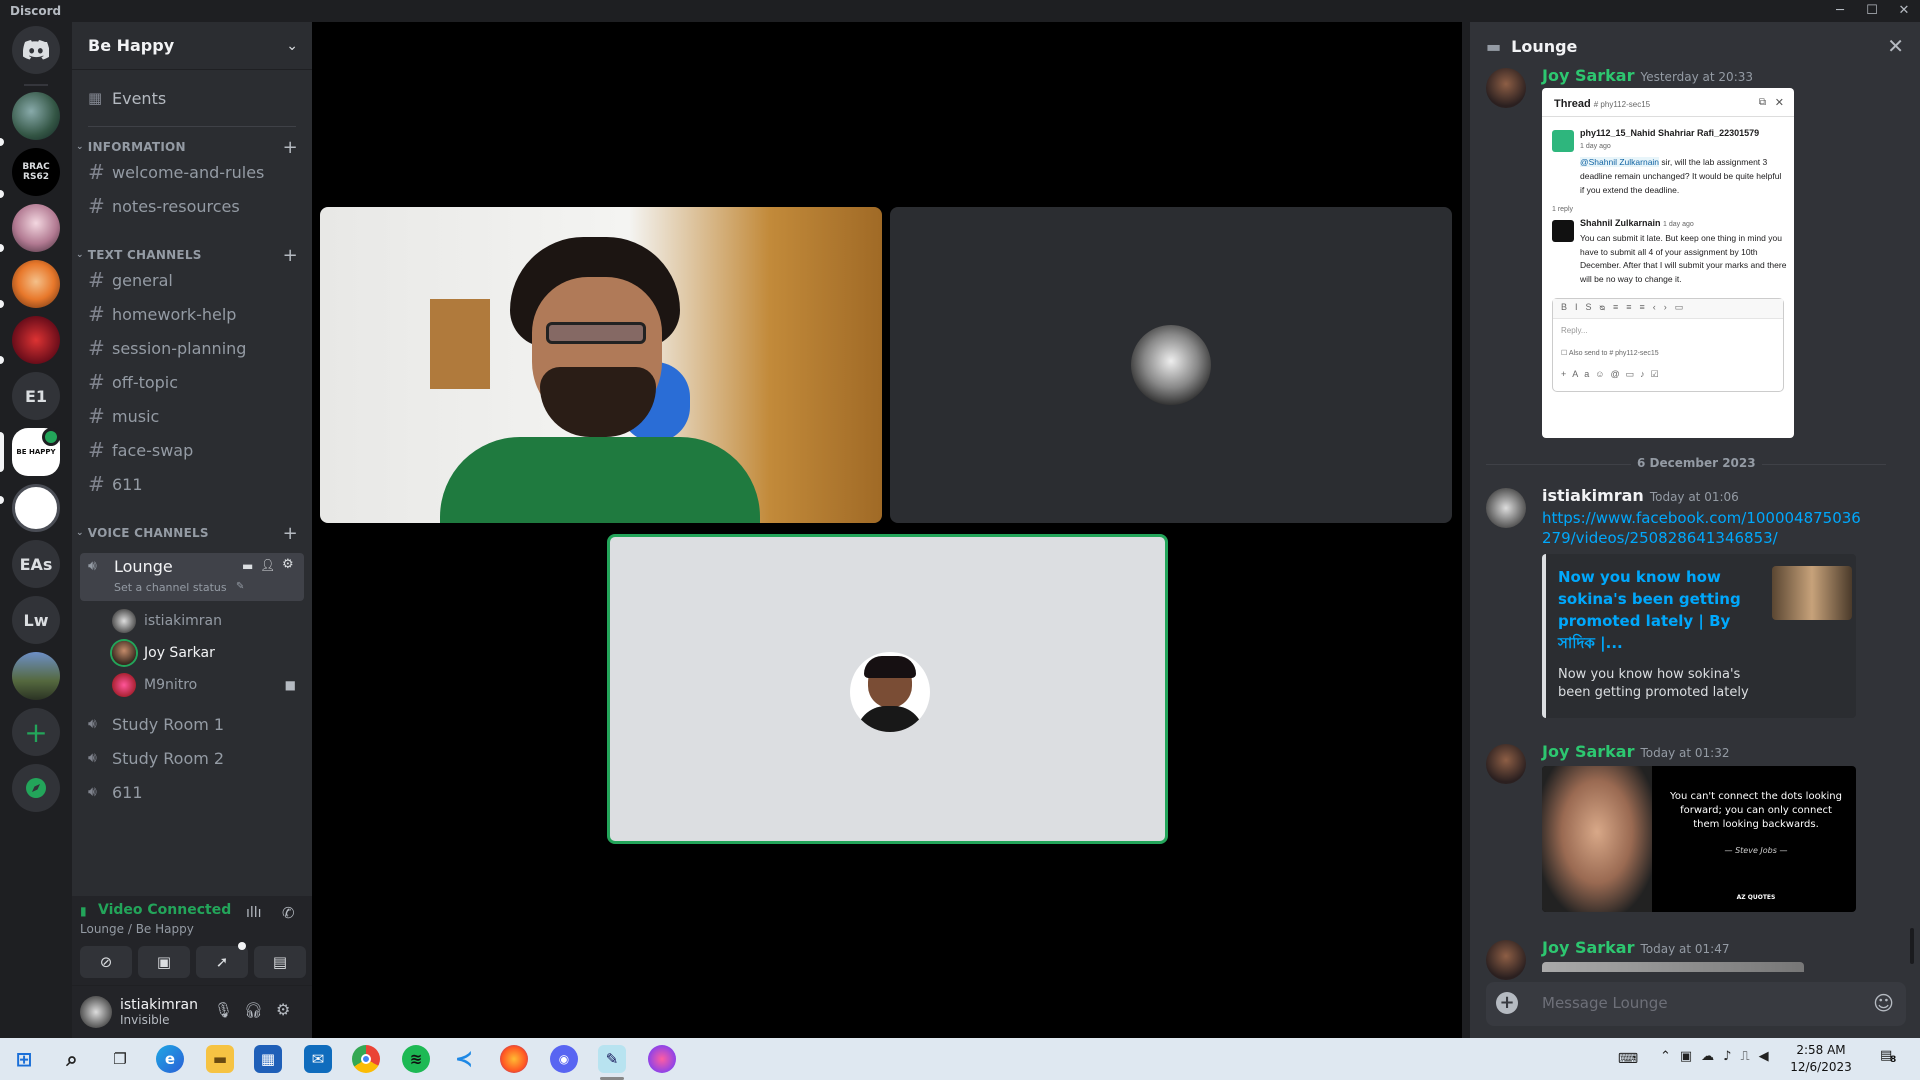 This screenshot has height=1080, width=1920. What do you see at coordinates (192, 484) in the screenshot?
I see `channel-611: #611` at bounding box center [192, 484].